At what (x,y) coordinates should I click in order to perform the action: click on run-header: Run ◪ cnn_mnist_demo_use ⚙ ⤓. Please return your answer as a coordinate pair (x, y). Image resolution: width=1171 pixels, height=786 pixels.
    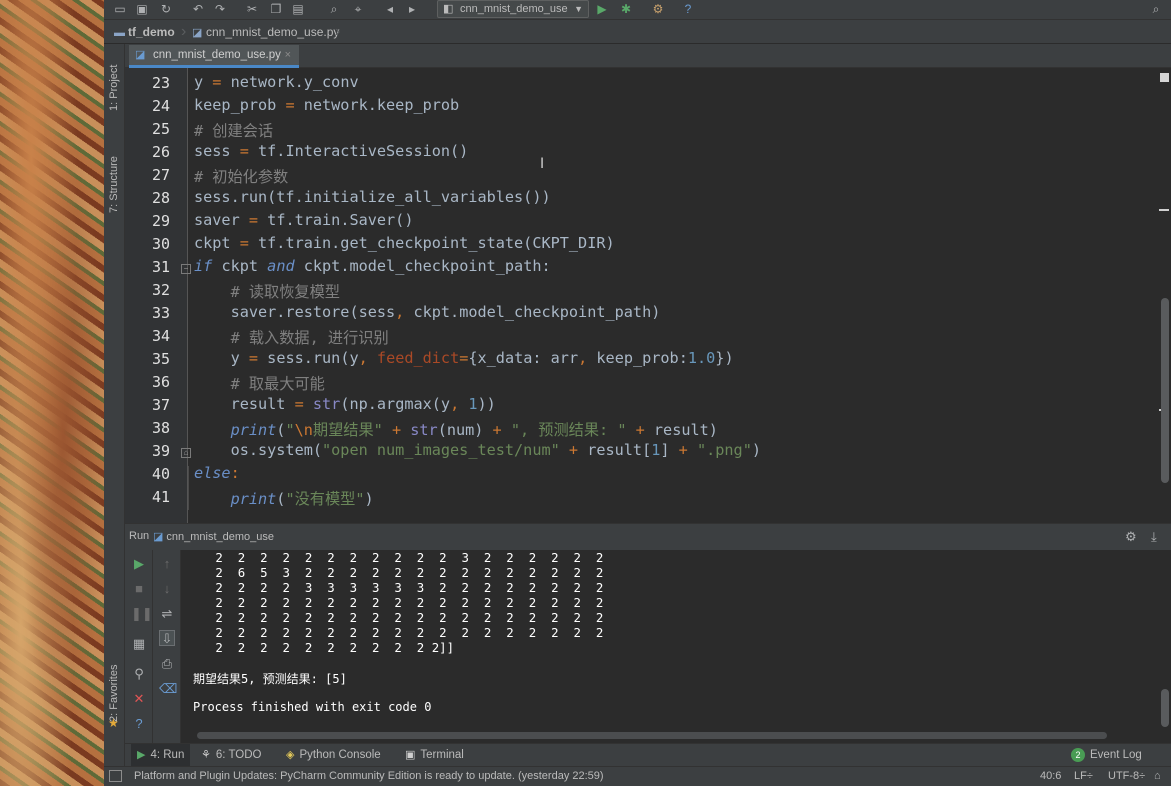
    Looking at the image, I should click on (648, 537).